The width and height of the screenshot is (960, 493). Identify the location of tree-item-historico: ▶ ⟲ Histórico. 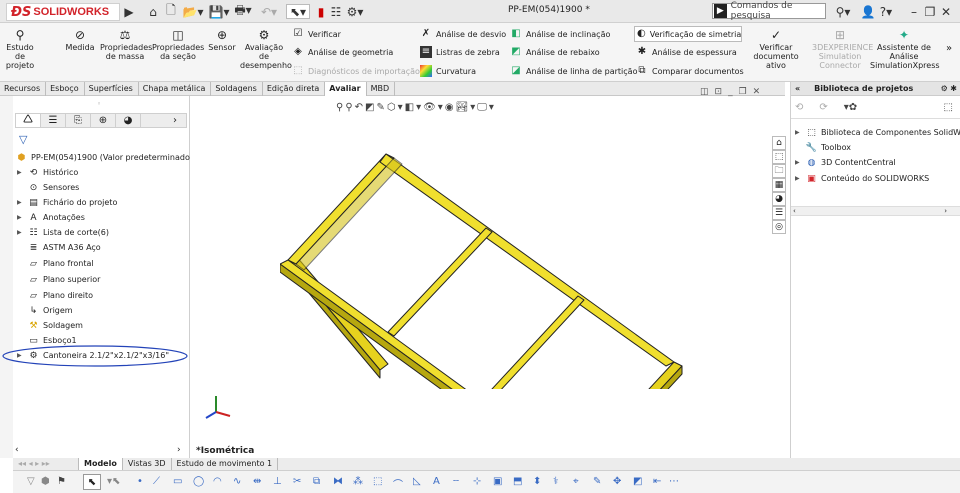
(47, 172).